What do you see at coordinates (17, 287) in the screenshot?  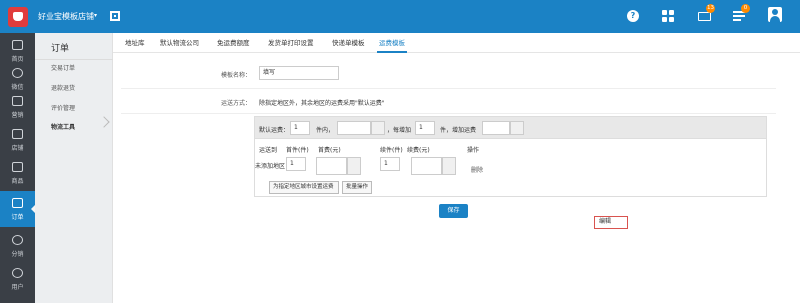 I see `sidebar-item-label: 用户` at bounding box center [17, 287].